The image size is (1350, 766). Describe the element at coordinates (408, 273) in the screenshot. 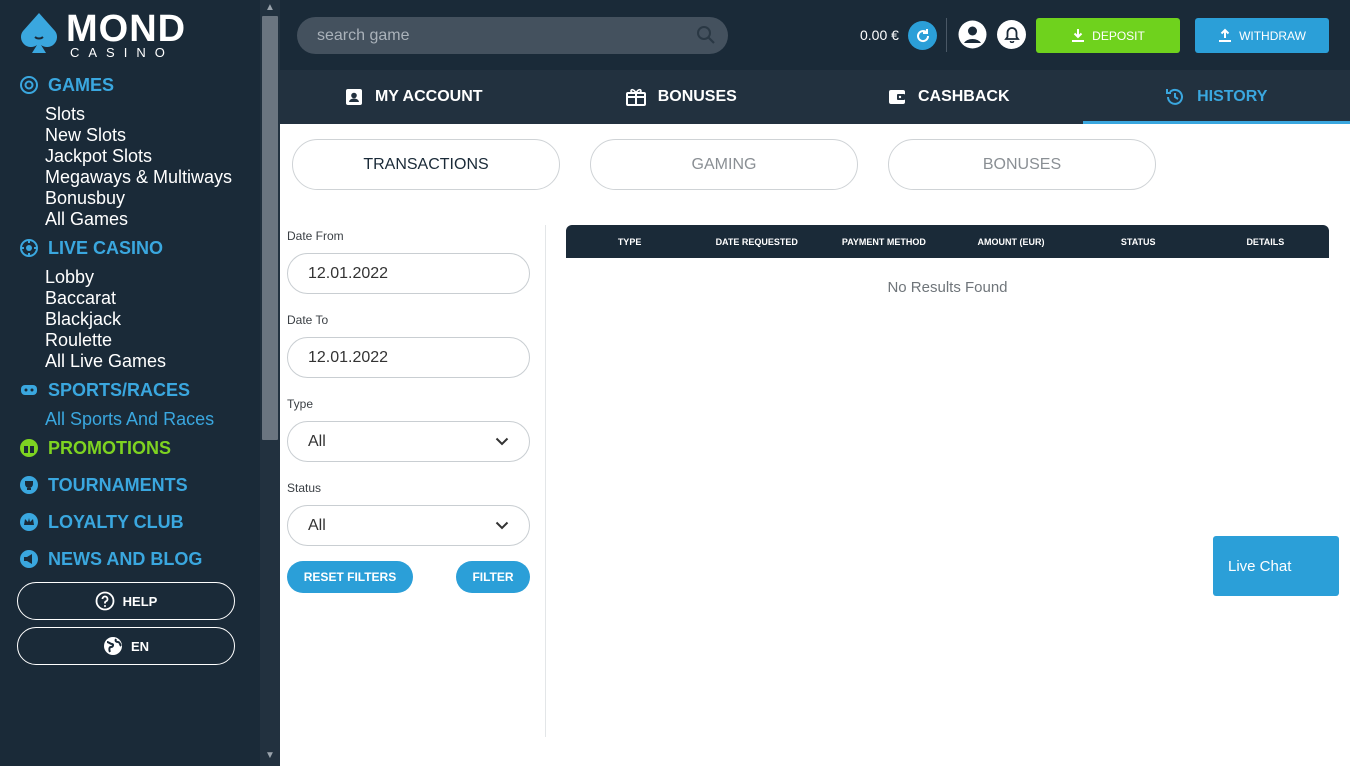

I see `date-from-field: 12.01.2022` at that location.